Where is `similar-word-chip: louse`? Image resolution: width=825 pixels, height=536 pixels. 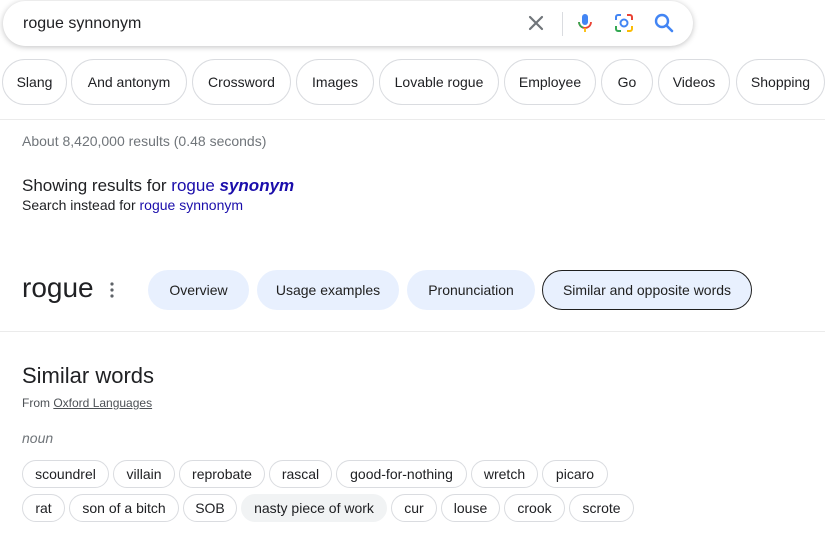
similar-word-chip: louse is located at coordinates (470, 508).